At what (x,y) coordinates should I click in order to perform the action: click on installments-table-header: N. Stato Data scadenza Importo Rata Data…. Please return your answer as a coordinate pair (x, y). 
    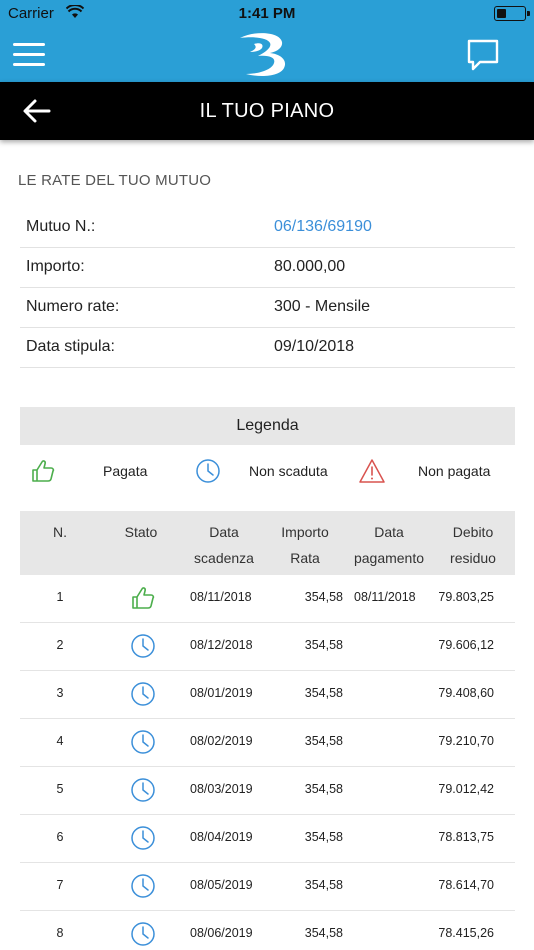
    Looking at the image, I should click on (267, 543).